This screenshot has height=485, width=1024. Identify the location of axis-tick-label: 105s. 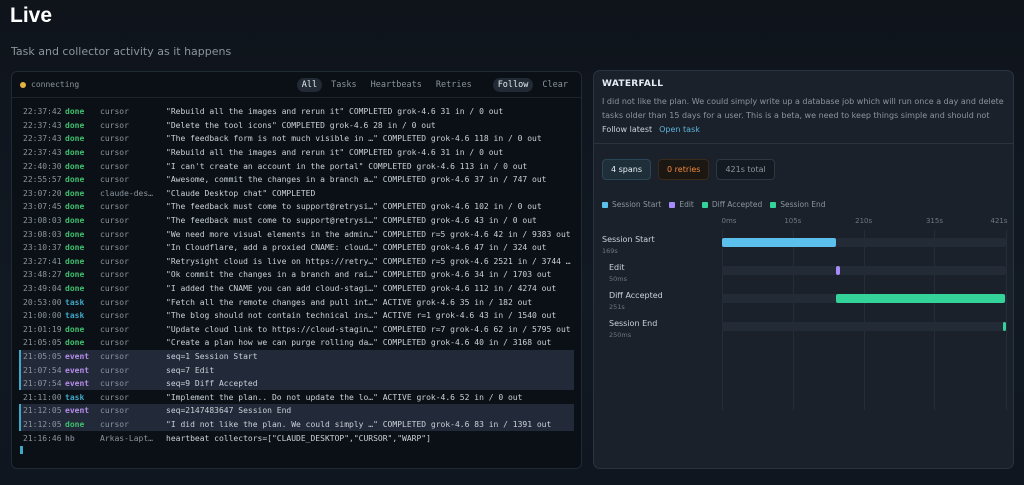
(793, 221).